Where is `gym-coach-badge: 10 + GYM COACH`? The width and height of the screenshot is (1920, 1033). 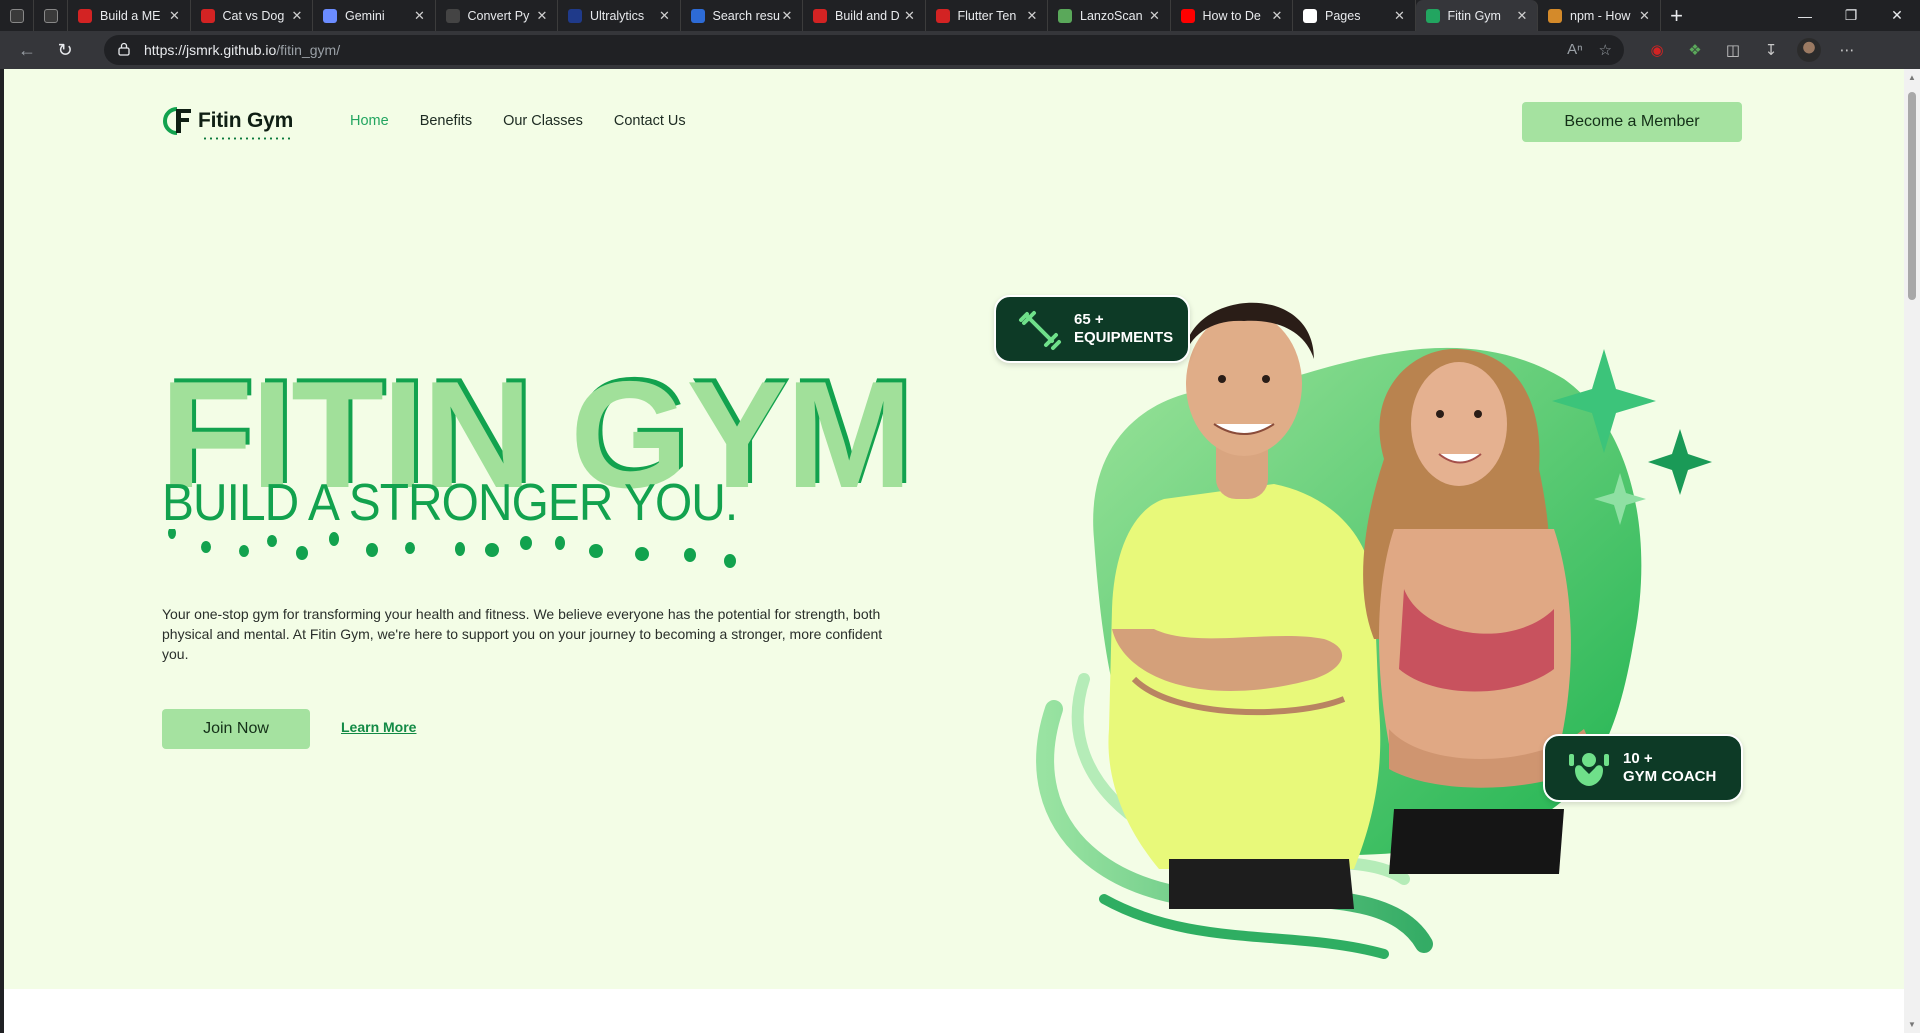 gym-coach-badge: 10 + GYM COACH is located at coordinates (1643, 768).